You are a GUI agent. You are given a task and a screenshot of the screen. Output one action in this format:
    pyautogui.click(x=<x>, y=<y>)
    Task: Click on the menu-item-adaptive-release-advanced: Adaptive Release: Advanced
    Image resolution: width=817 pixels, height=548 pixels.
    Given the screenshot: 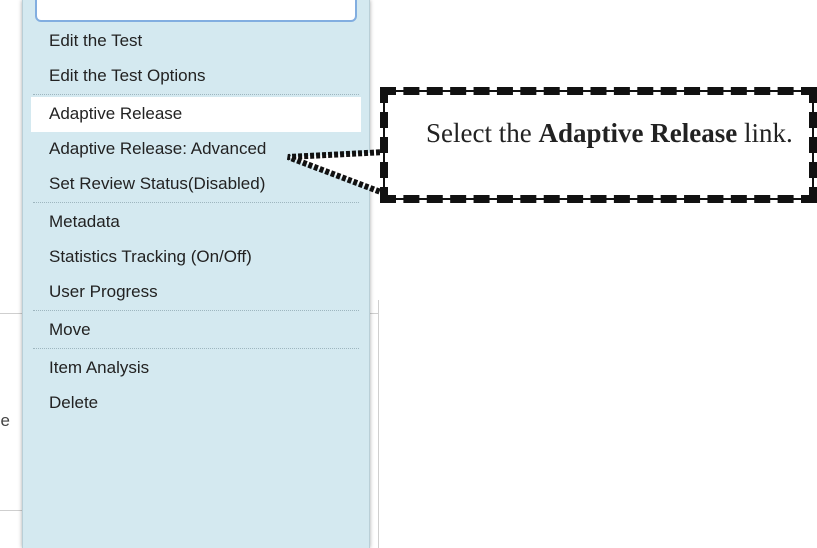 What is the action you would take?
    pyautogui.click(x=196, y=149)
    